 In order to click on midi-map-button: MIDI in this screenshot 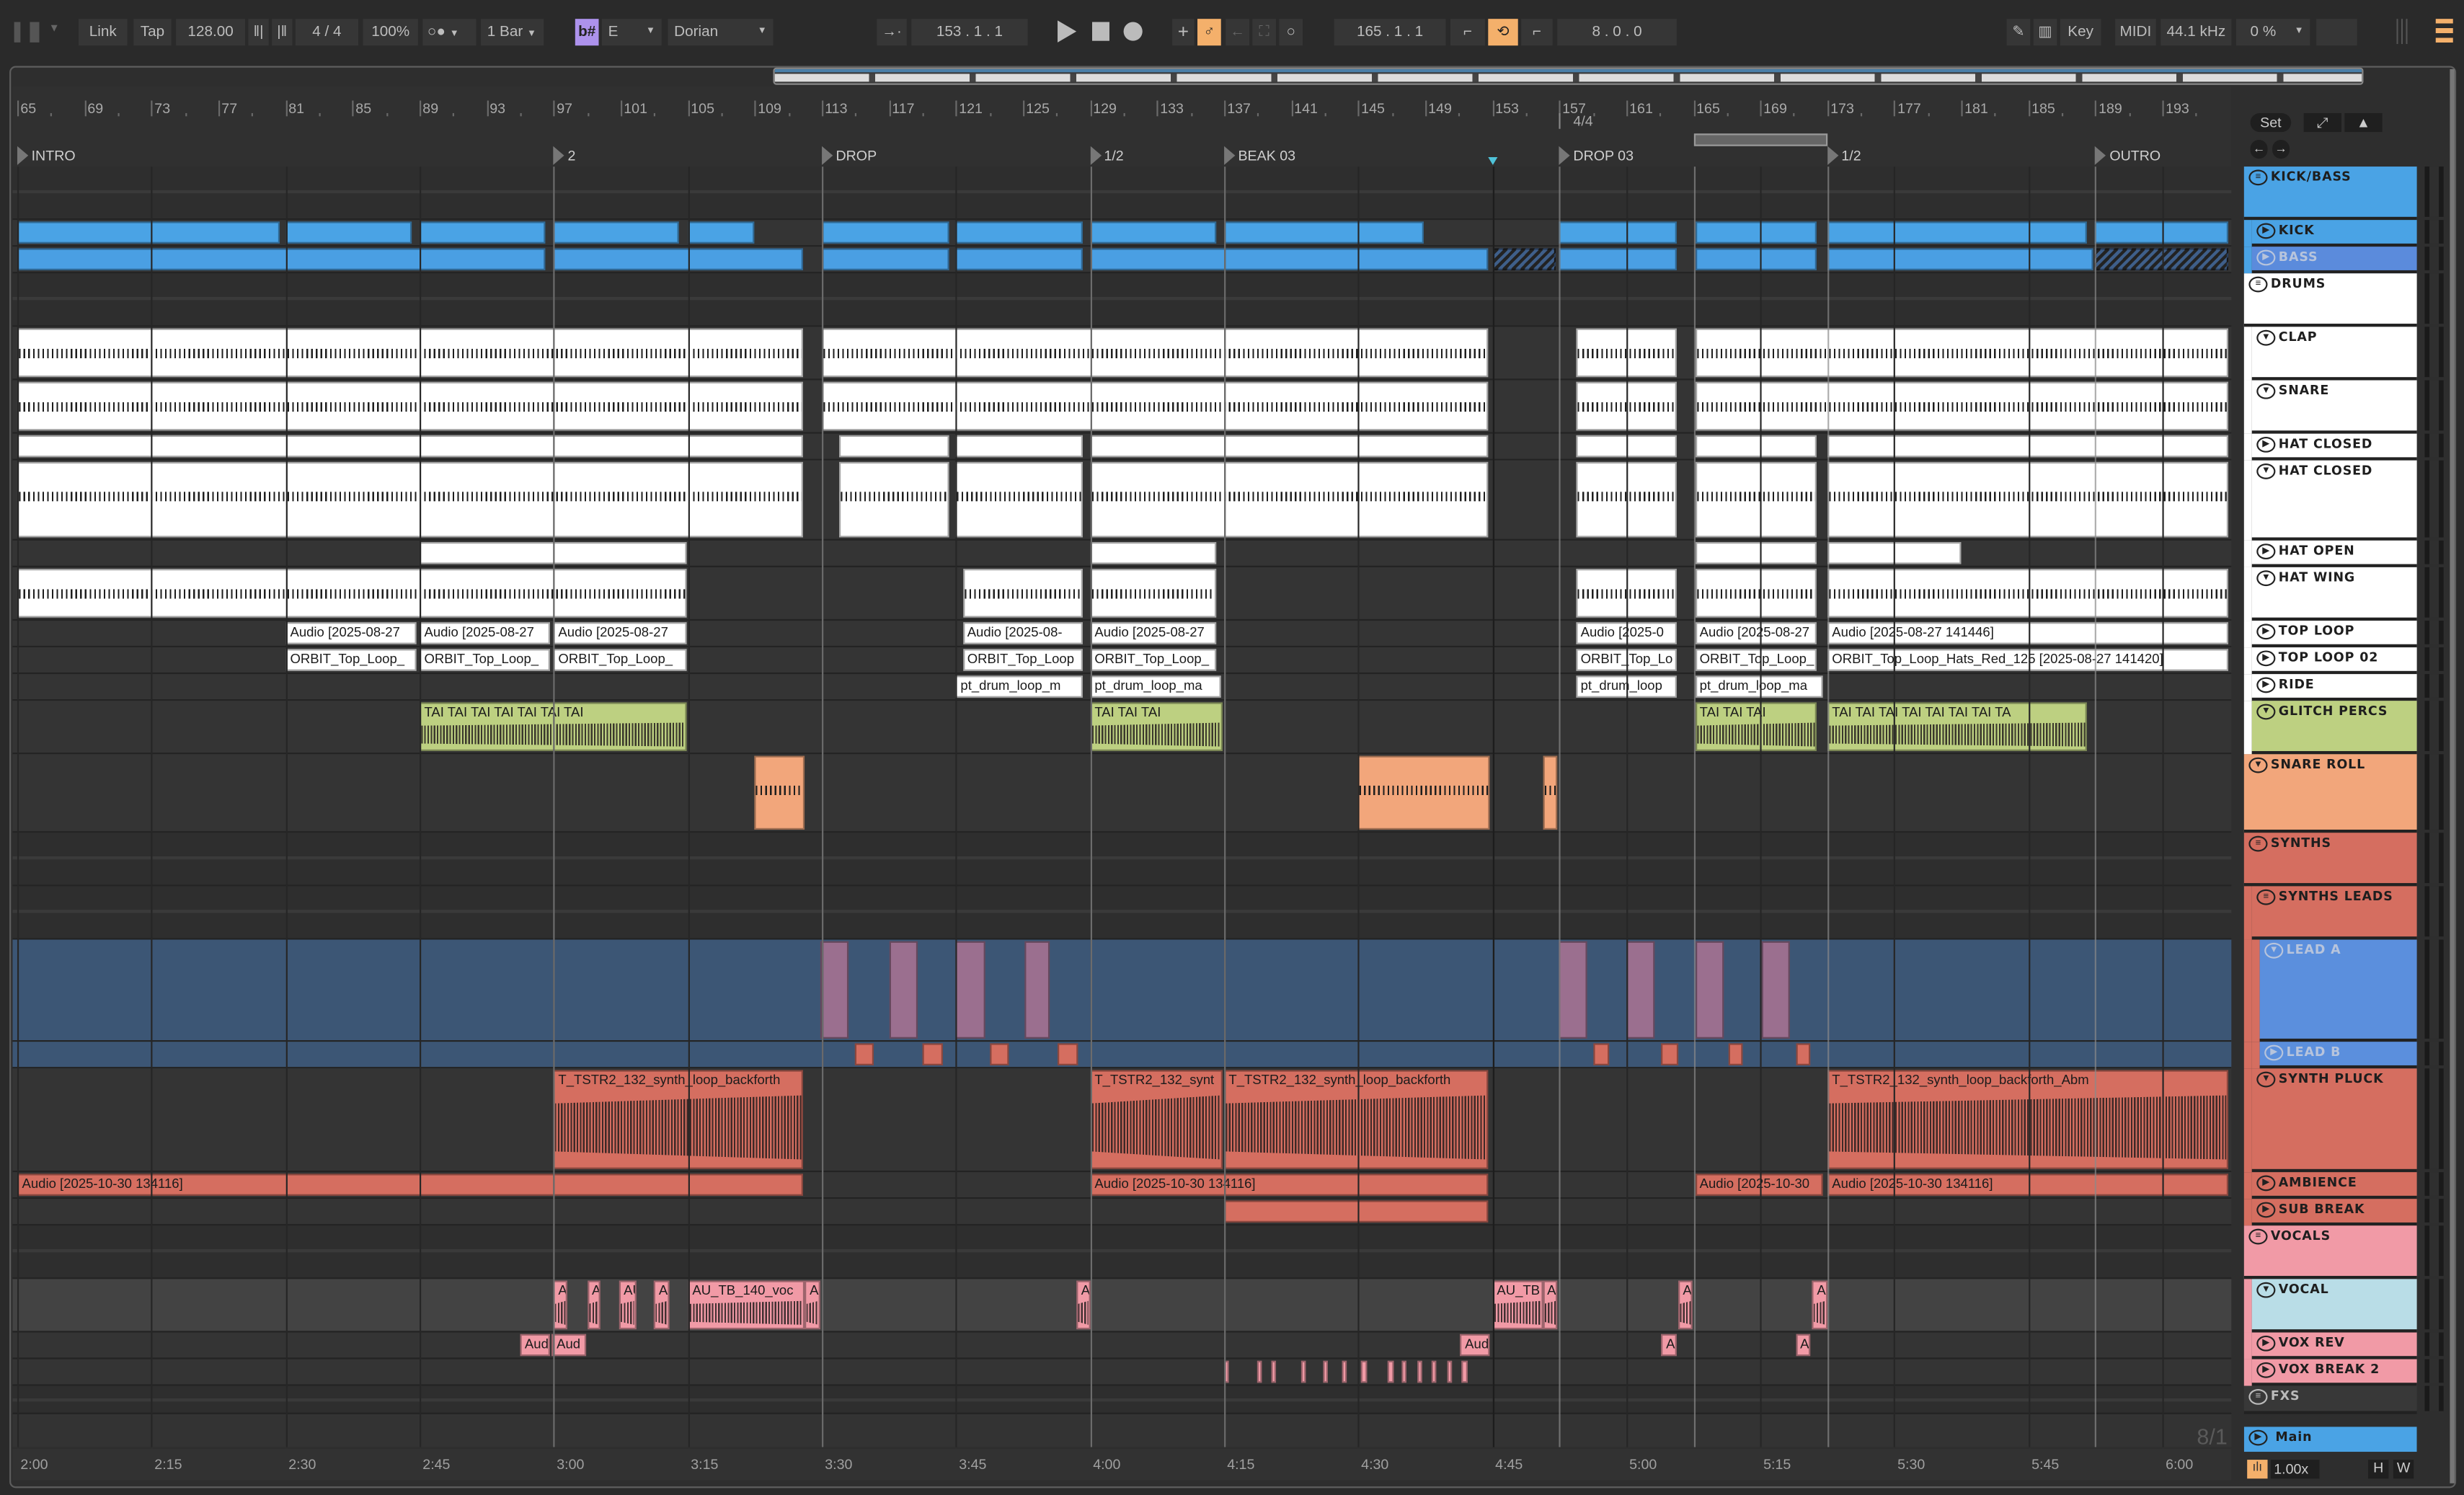, I will do `click(2135, 32)`.